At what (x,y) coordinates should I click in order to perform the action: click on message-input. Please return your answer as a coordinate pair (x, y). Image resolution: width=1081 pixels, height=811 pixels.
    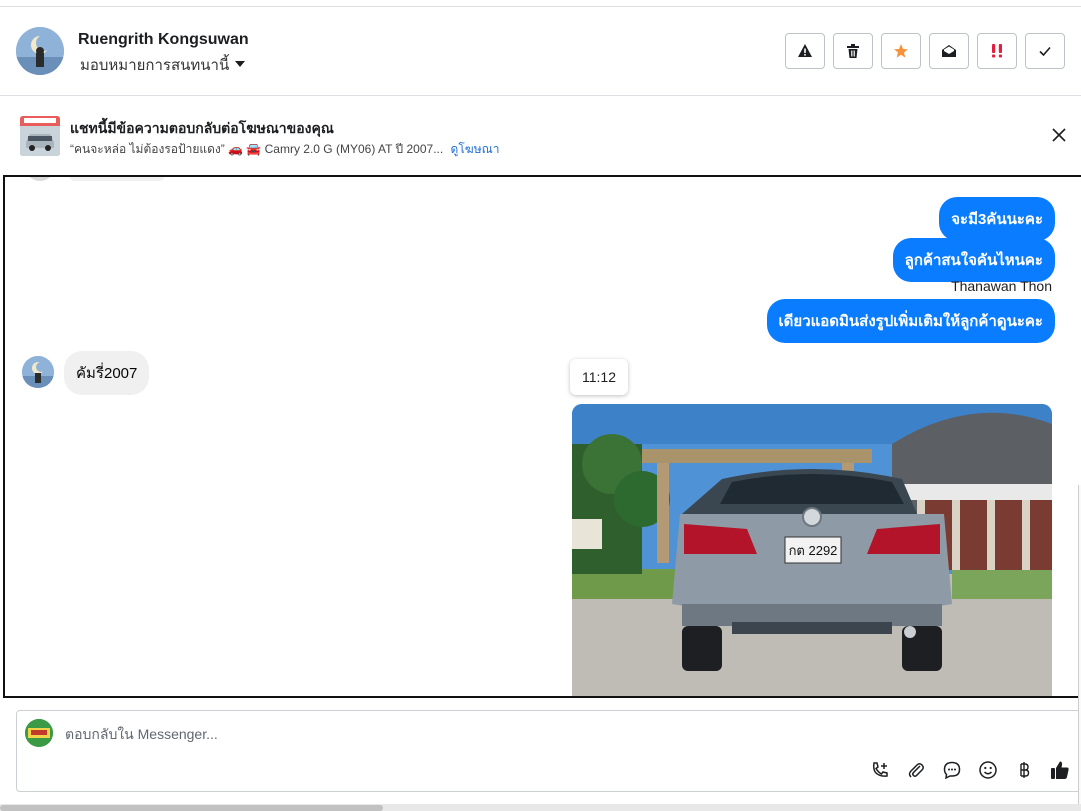
    Looking at the image, I should click on (465, 734).